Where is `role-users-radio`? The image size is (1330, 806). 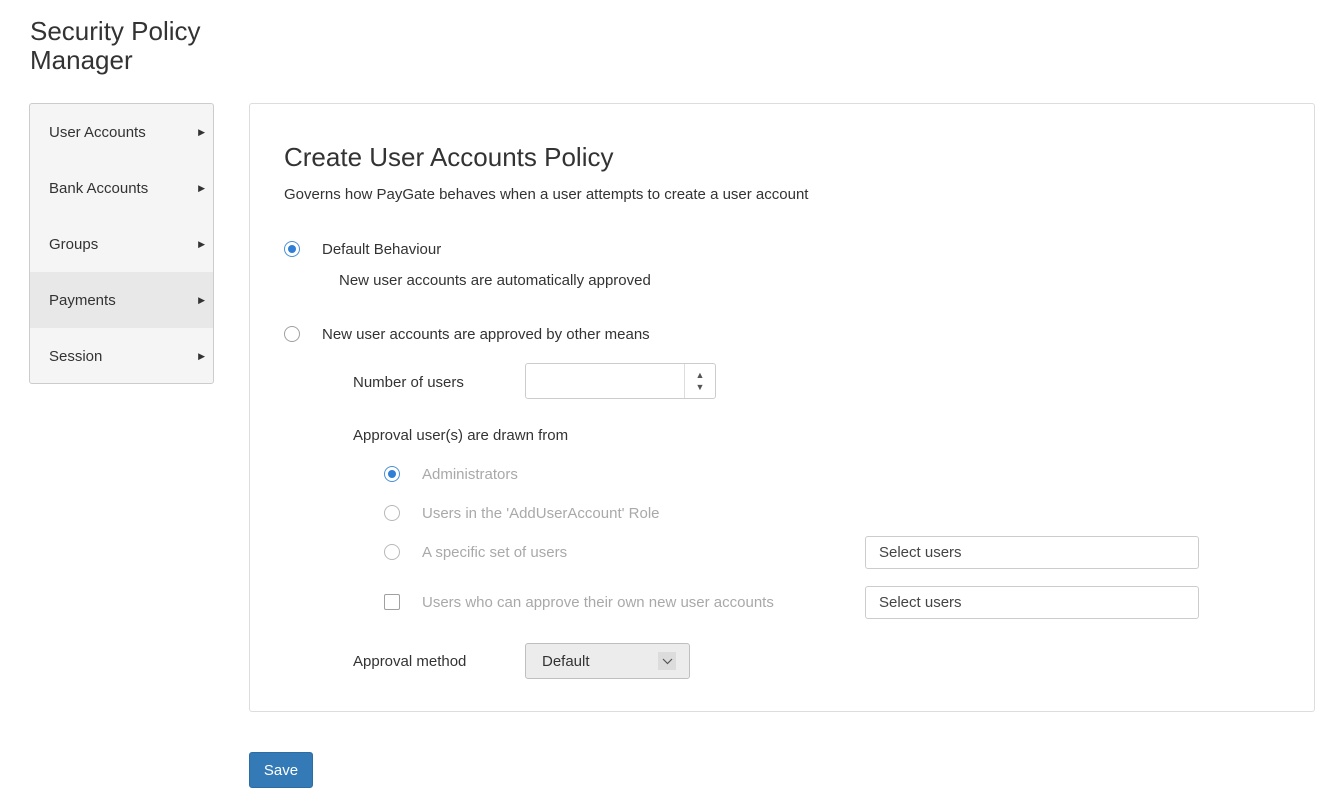
role-users-radio is located at coordinates (392, 513).